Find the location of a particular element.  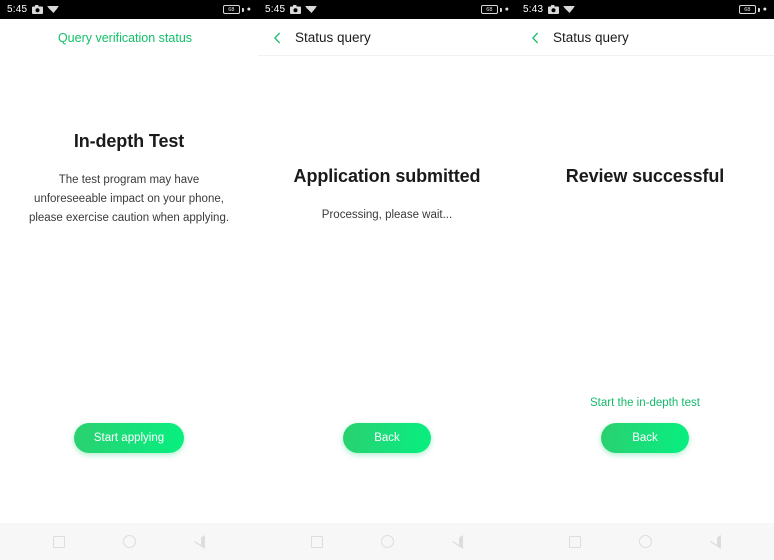

footer-actions: Back is located at coordinates (387, 438).